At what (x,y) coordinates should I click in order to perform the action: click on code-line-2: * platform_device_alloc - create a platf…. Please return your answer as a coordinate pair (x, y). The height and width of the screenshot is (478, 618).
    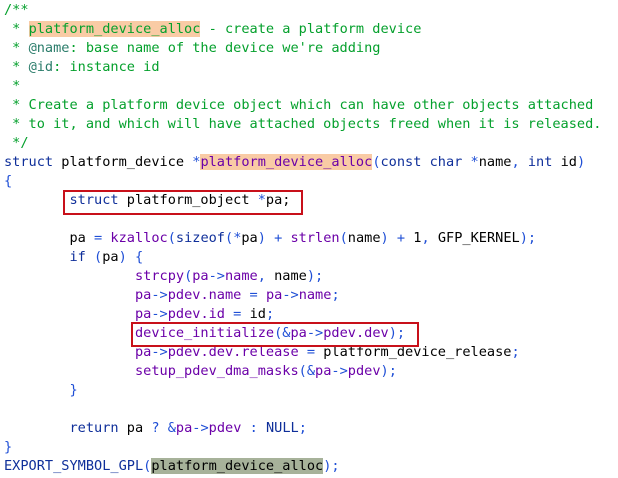
    Looking at the image, I should click on (302, 29).